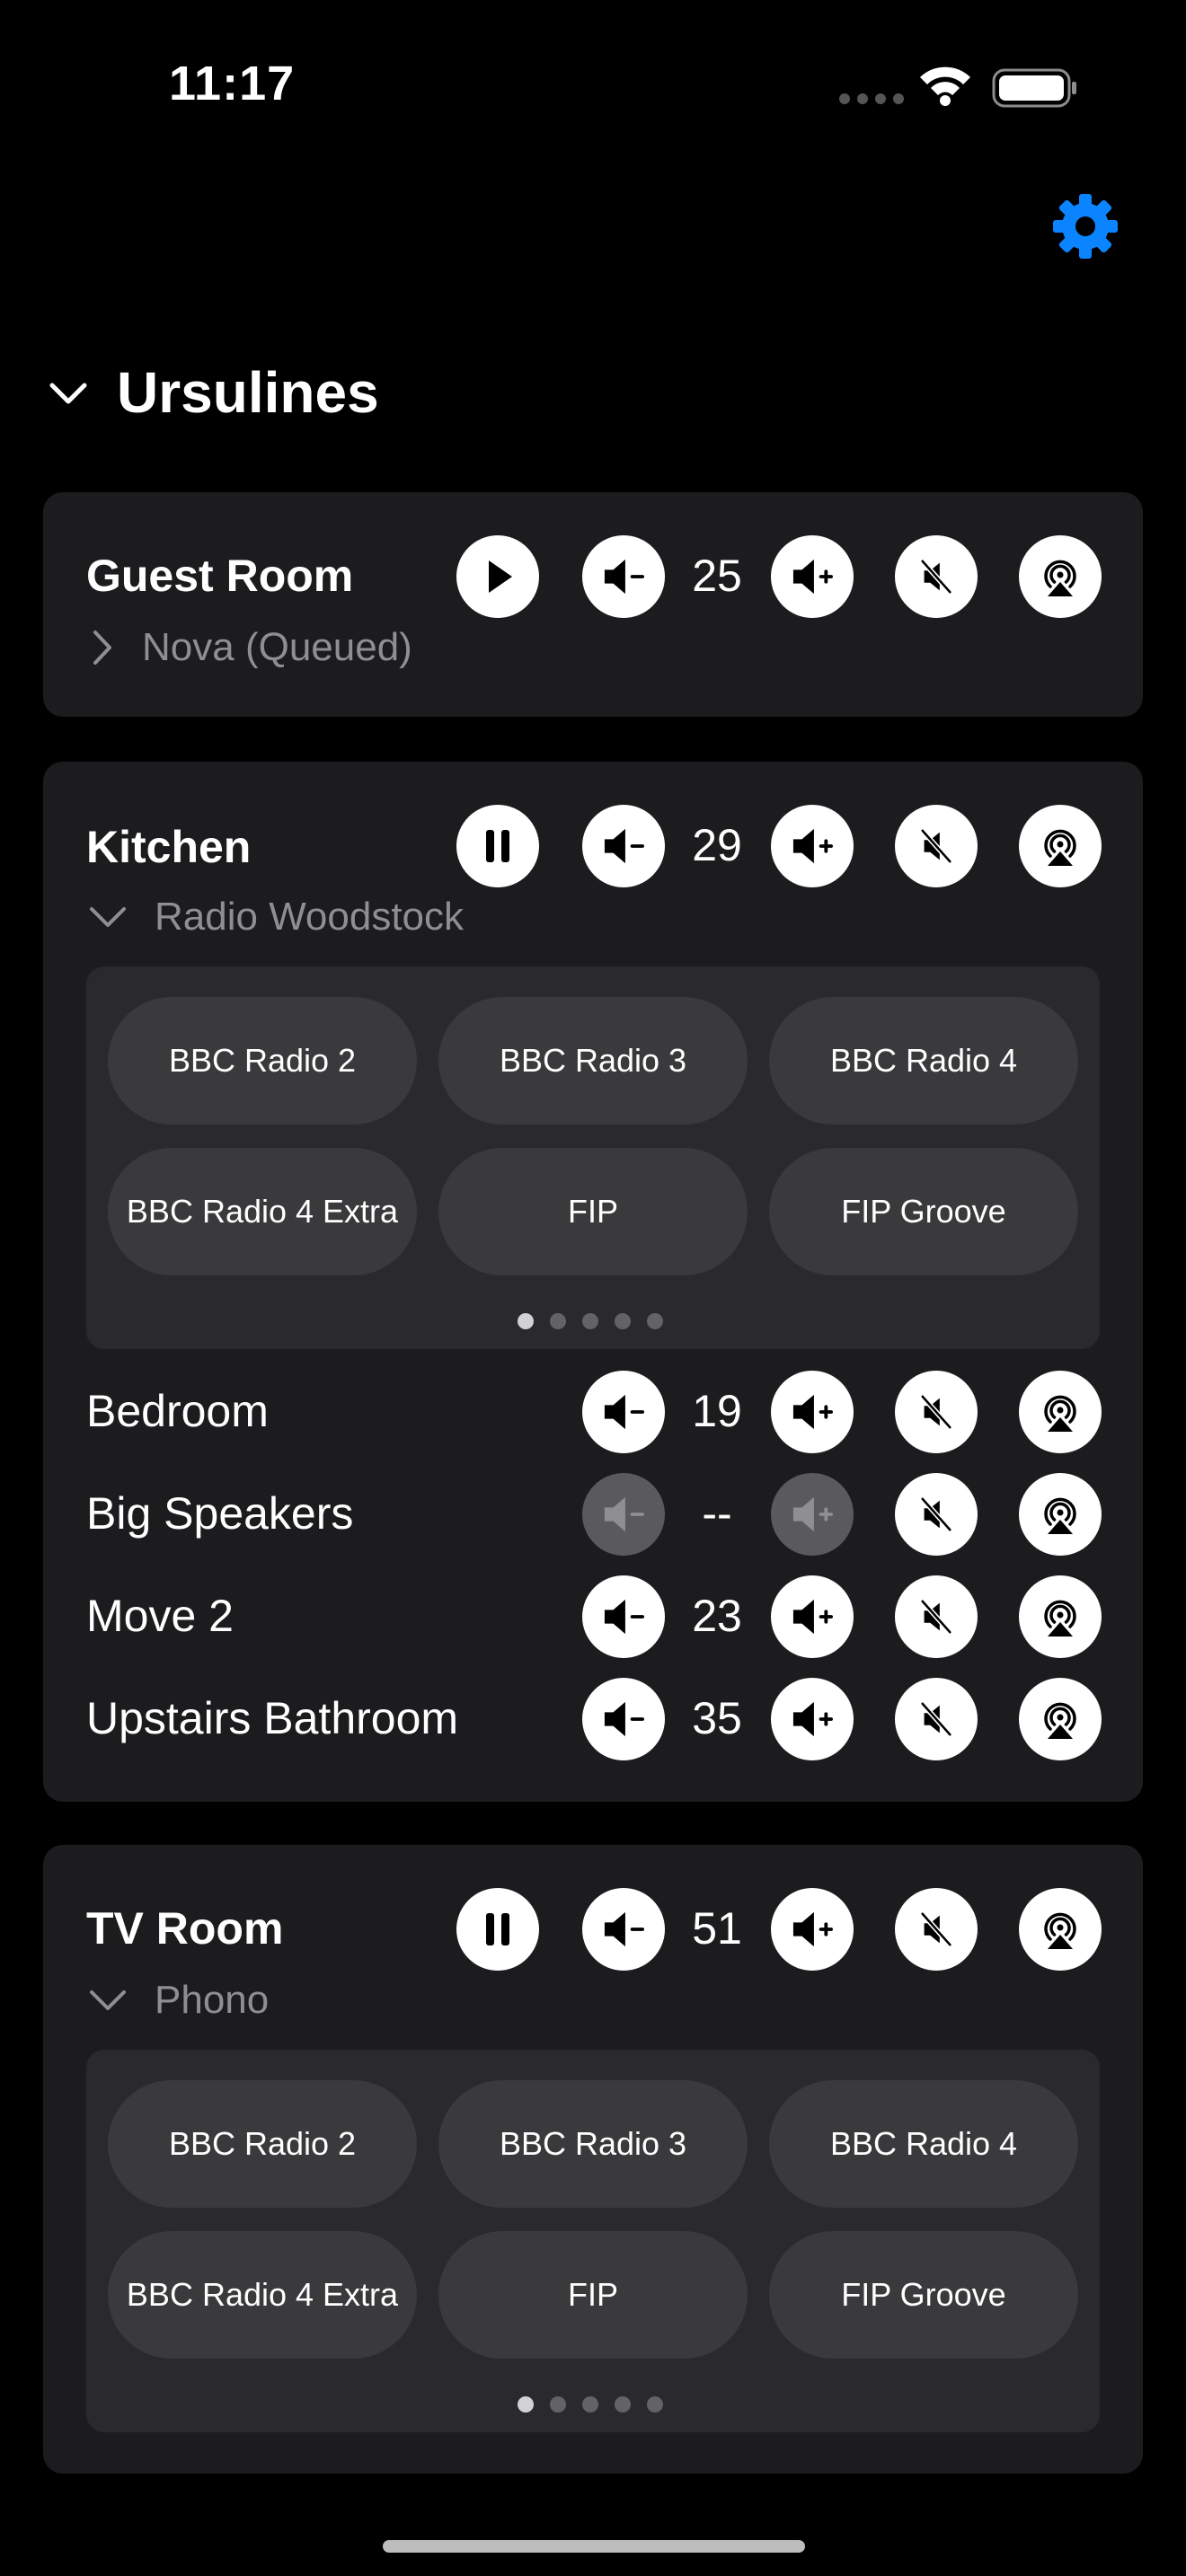  What do you see at coordinates (871, 98) in the screenshot?
I see `cellular-signal-icon` at bounding box center [871, 98].